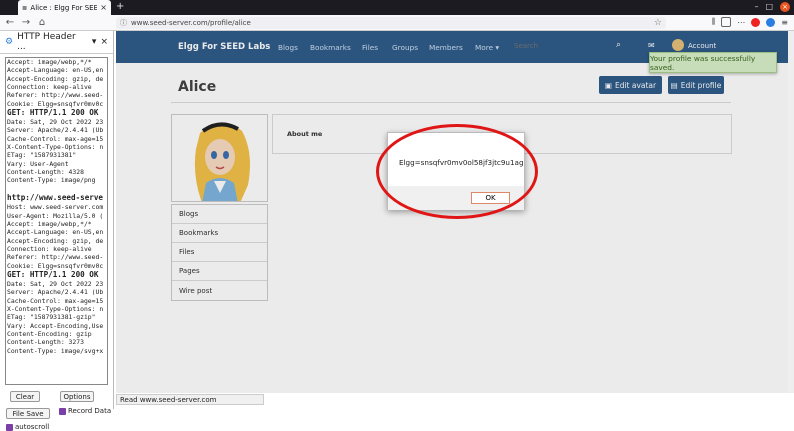  Describe the element at coordinates (25, 396) in the screenshot. I see `clear-button: Clear` at that location.